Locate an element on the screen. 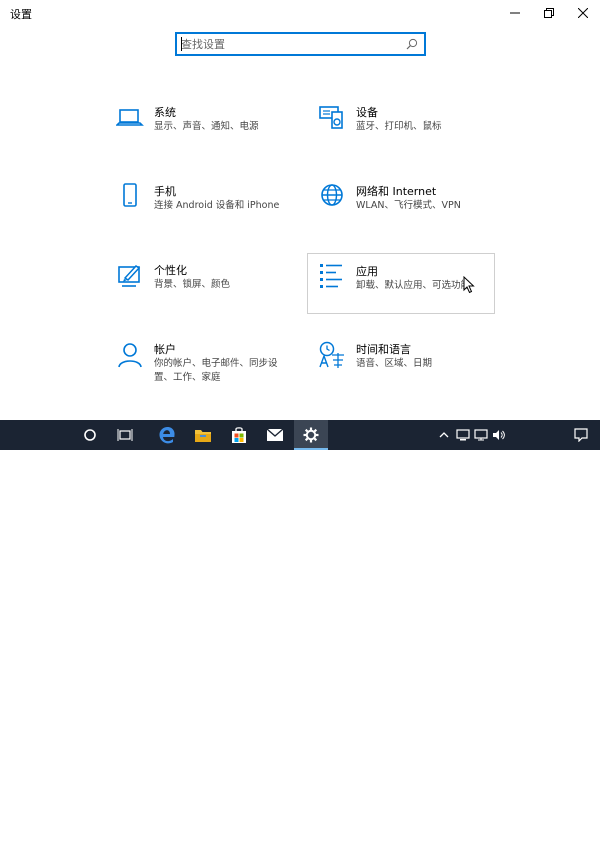 This screenshot has height=868, width=600. device-tray-icon is located at coordinates (463, 435).